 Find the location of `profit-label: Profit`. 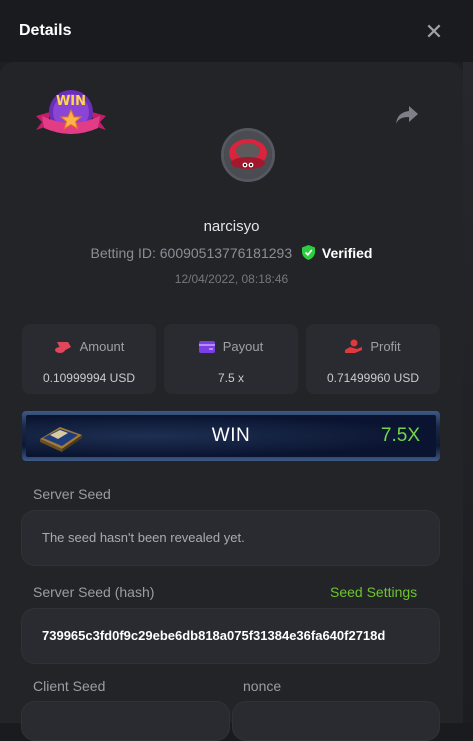

profit-label: Profit is located at coordinates (385, 346).